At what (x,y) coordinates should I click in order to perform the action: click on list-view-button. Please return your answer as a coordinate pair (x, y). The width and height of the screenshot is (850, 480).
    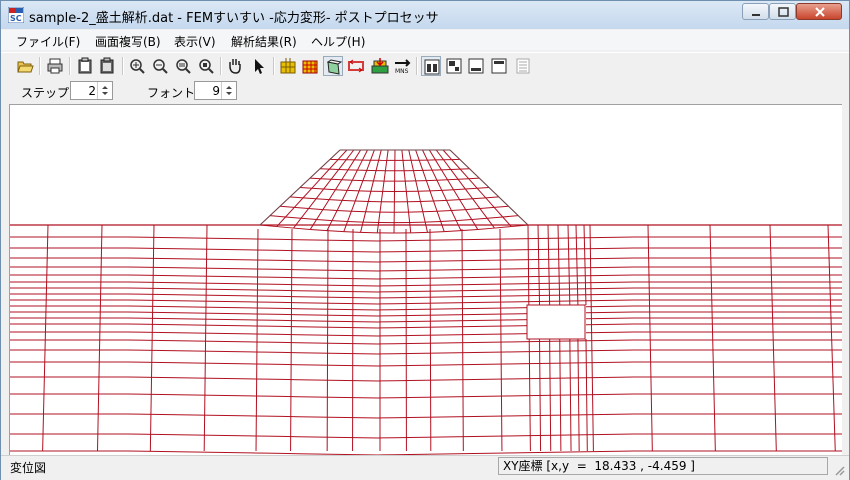
    Looking at the image, I should click on (523, 66).